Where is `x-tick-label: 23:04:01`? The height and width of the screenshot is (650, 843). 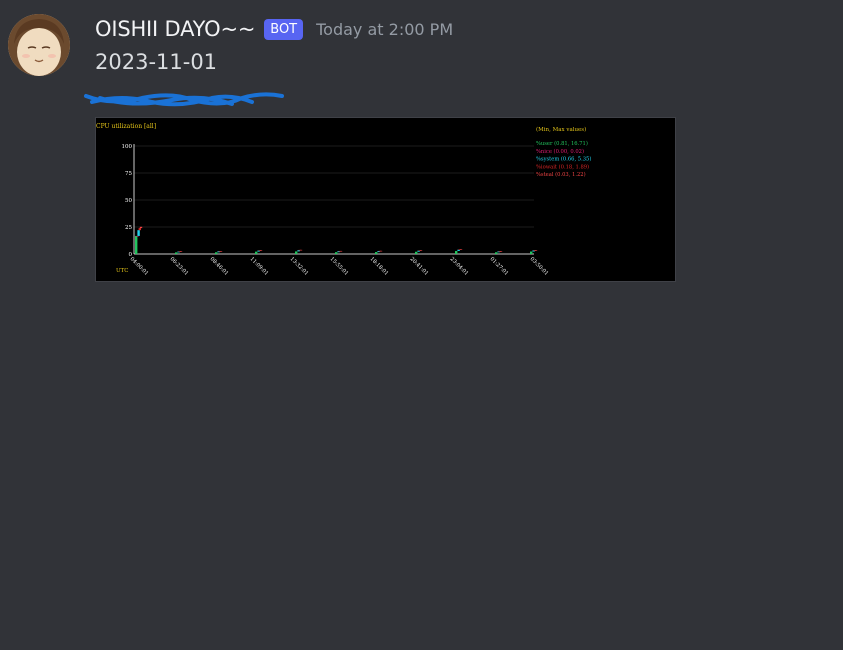 x-tick-label: 23:04:01 is located at coordinates (459, 266).